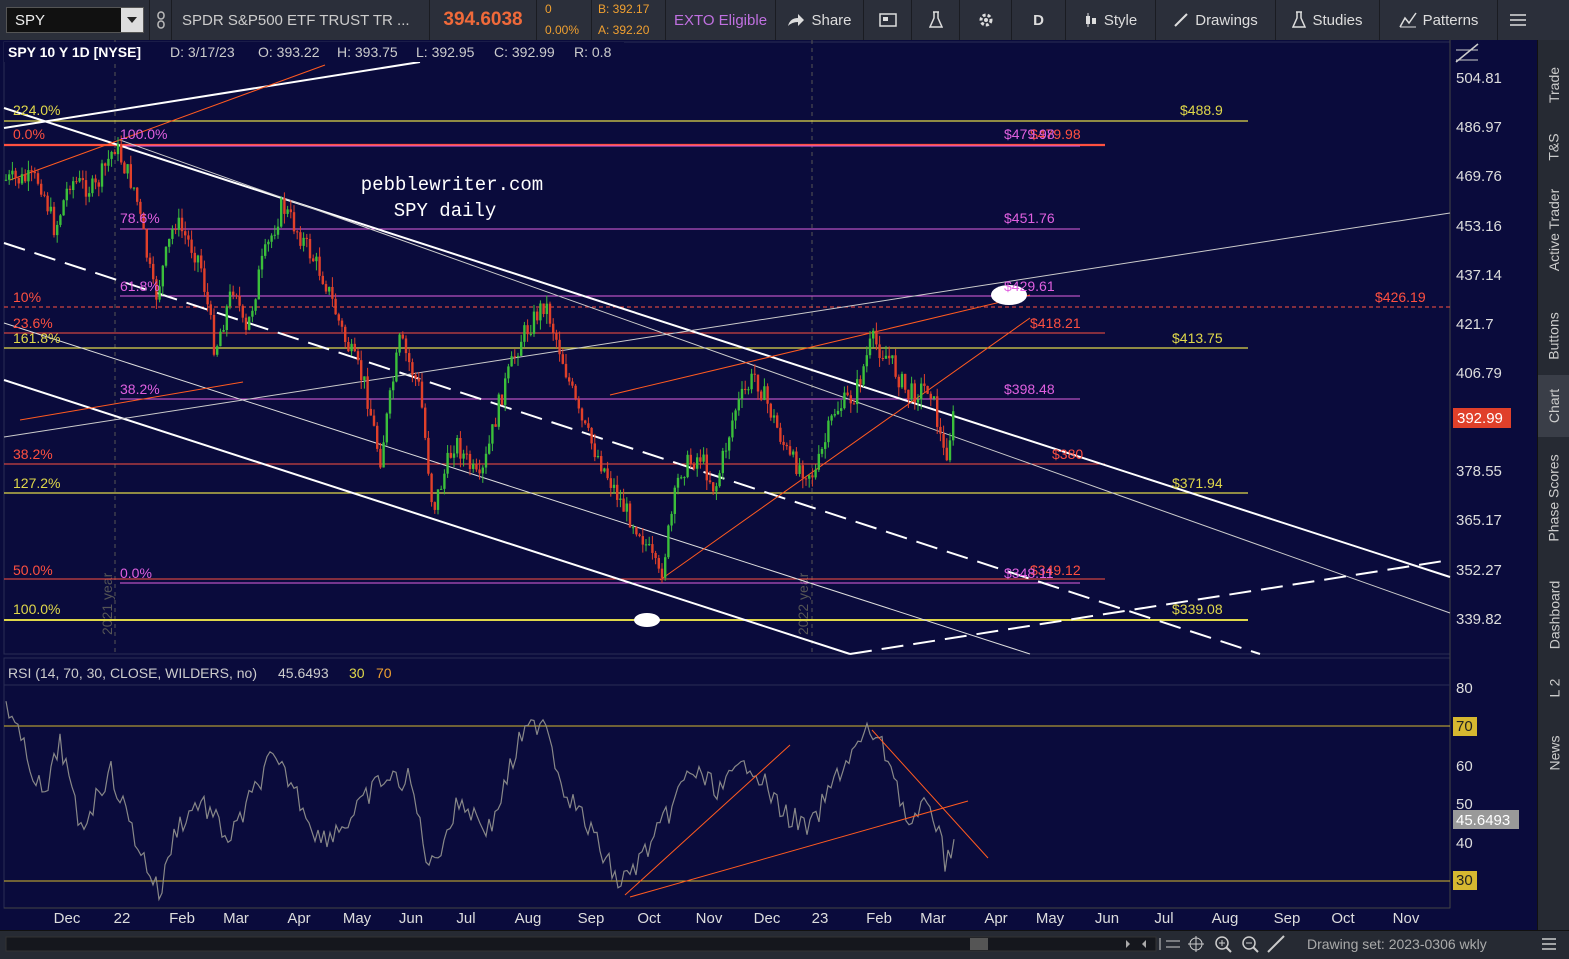 This screenshot has height=959, width=1569. I want to click on studies-button: Studies, so click(1328, 20).